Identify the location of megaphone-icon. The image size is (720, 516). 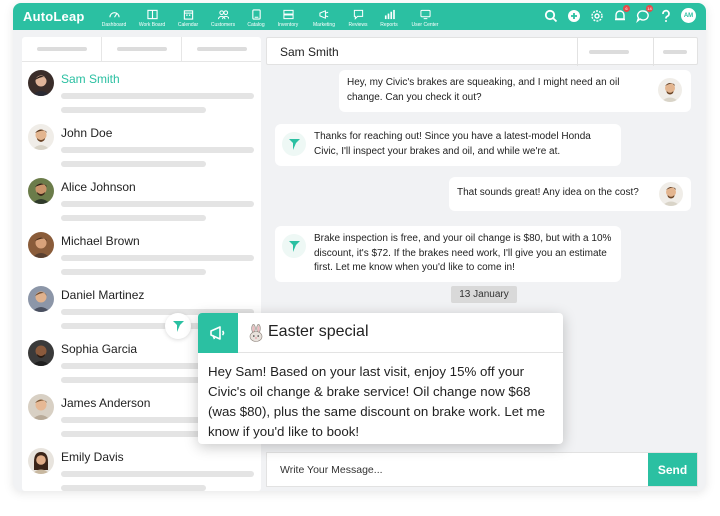
(218, 333).